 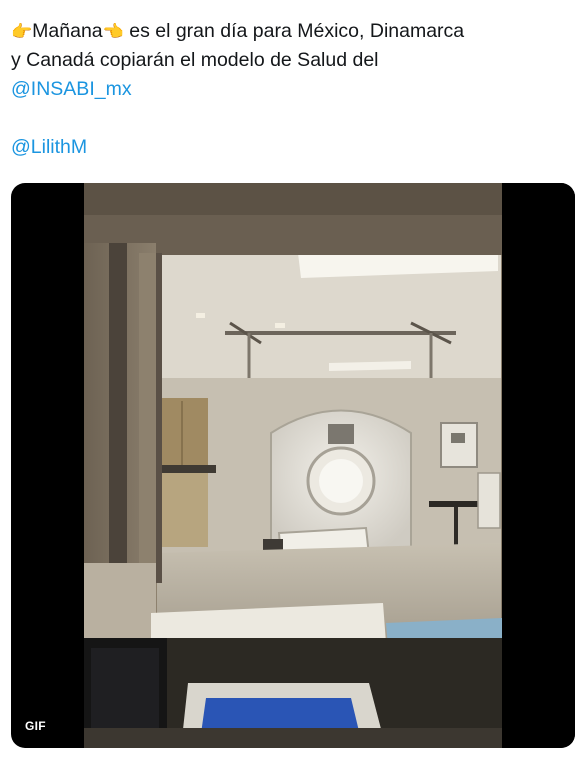 I want to click on mention-insabi-link: @INSABI_mx, so click(x=71, y=89).